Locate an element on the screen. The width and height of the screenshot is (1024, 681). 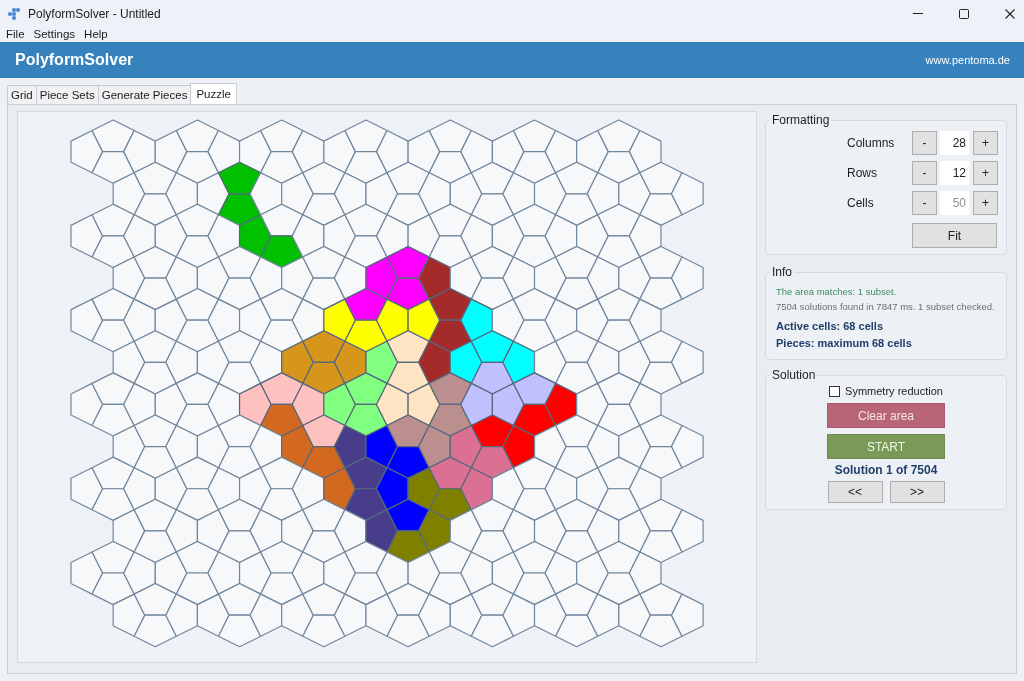
number-field: 28 is located at coordinates (954, 143).